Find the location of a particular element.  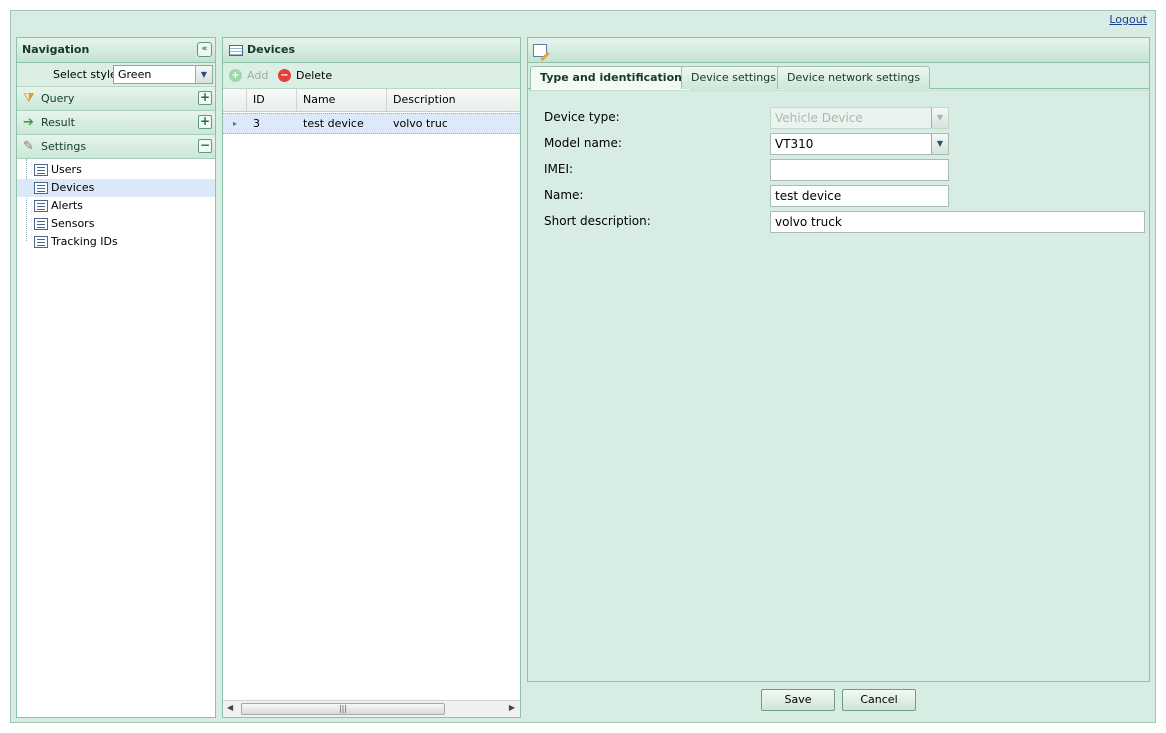

accordion-result: ➔ Result + is located at coordinates (116, 123).